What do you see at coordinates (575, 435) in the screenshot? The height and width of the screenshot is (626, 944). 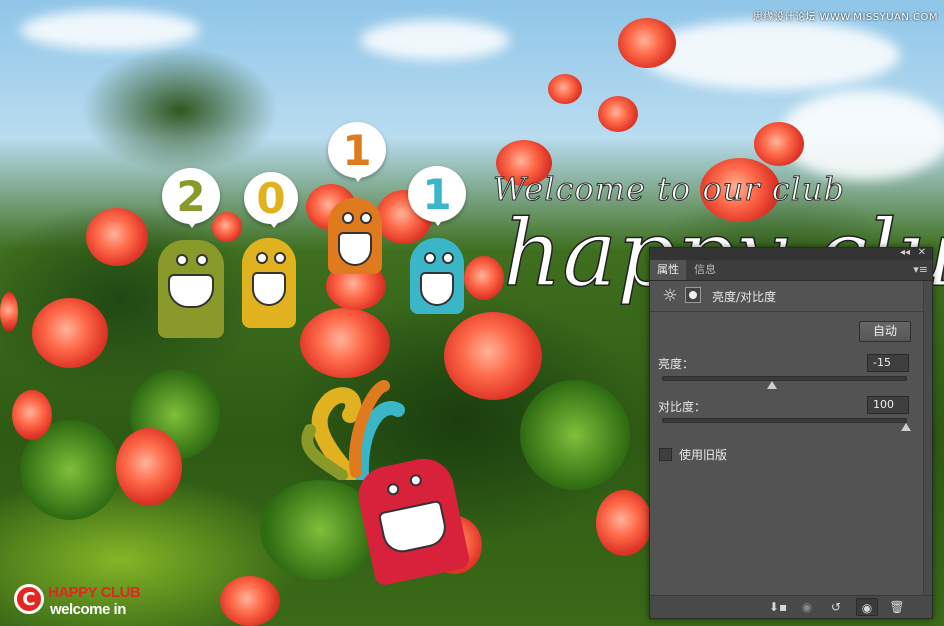 I see `foliage` at bounding box center [575, 435].